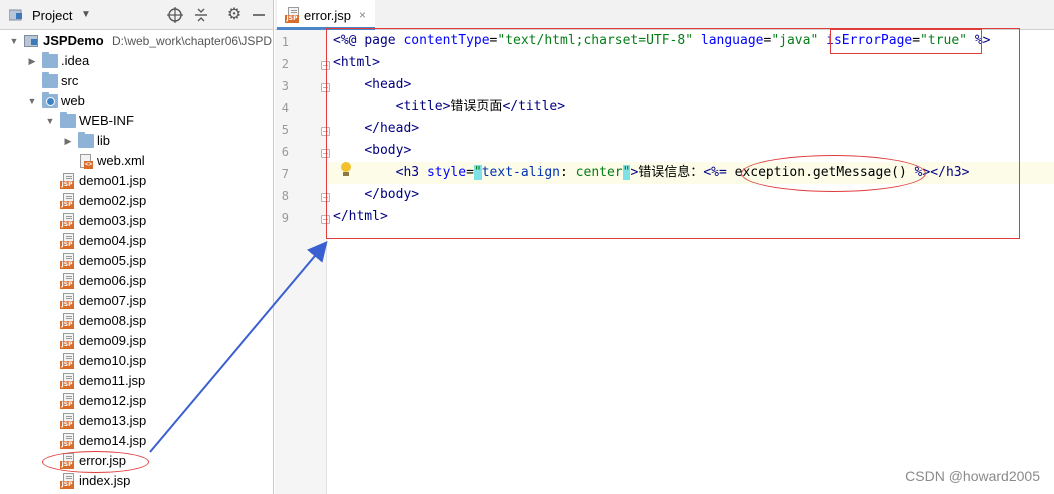  Describe the element at coordinates (388, 150) in the screenshot. I see `code-token: <body>` at that location.